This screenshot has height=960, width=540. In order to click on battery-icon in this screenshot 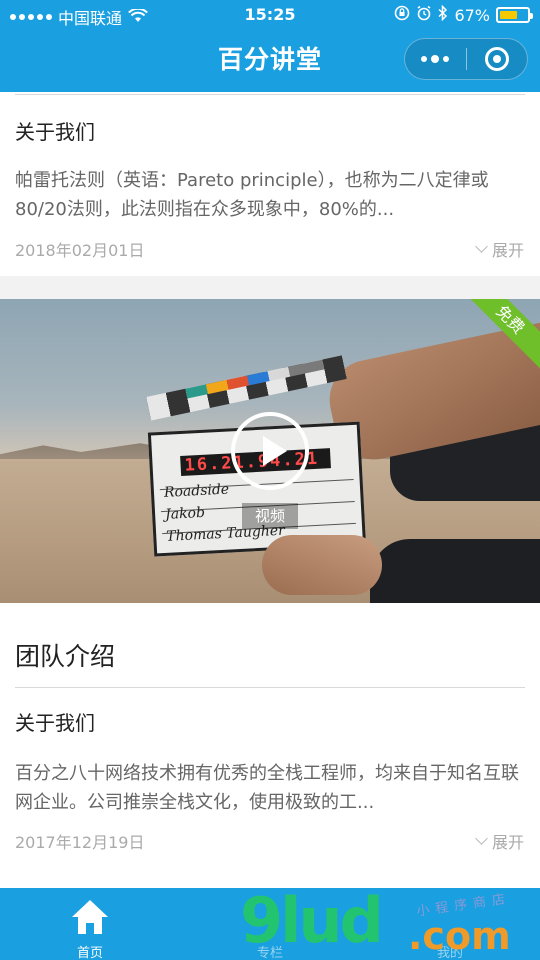, I will do `click(514, 15)`.